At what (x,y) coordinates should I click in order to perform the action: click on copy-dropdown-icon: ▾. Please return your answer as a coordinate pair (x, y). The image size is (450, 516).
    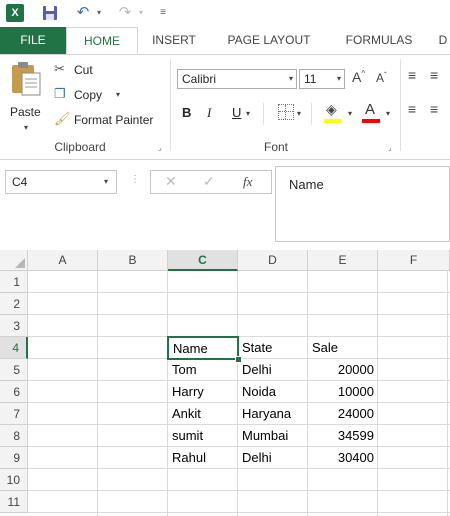
    Looking at the image, I should click on (118, 94).